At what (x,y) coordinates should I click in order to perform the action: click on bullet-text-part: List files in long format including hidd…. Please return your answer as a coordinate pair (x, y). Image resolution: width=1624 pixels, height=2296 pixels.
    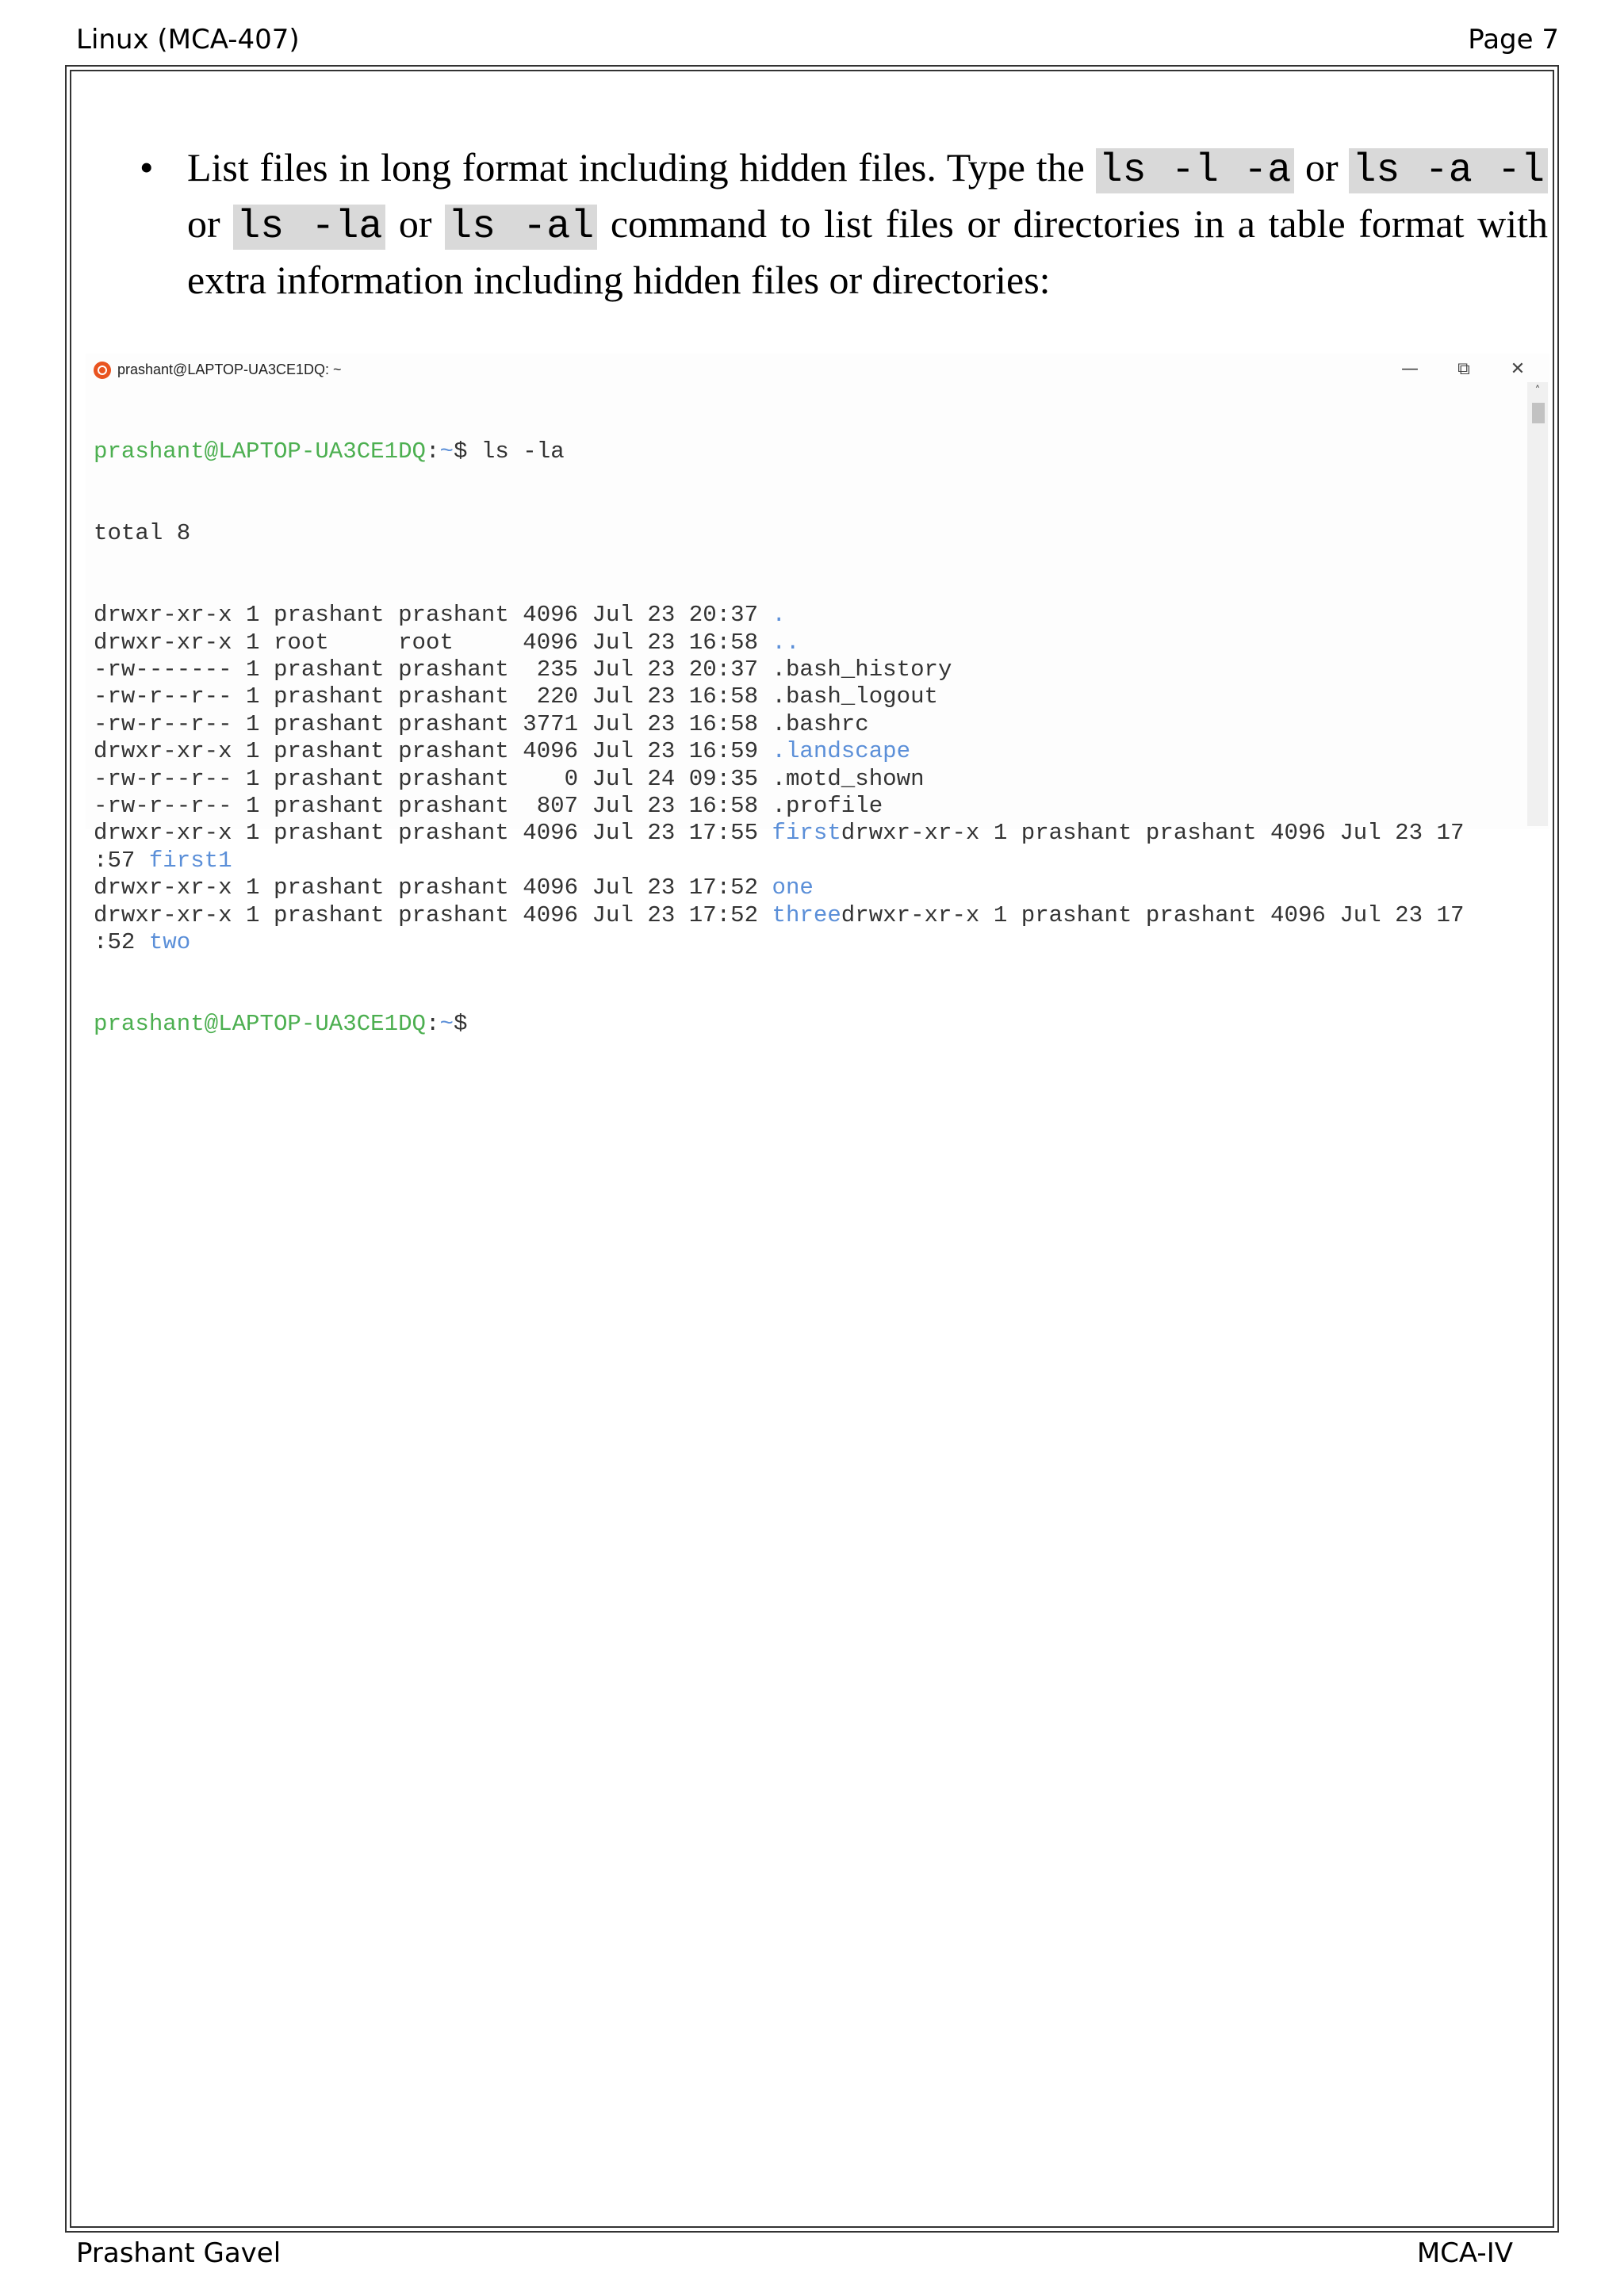
    Looking at the image, I should click on (641, 167).